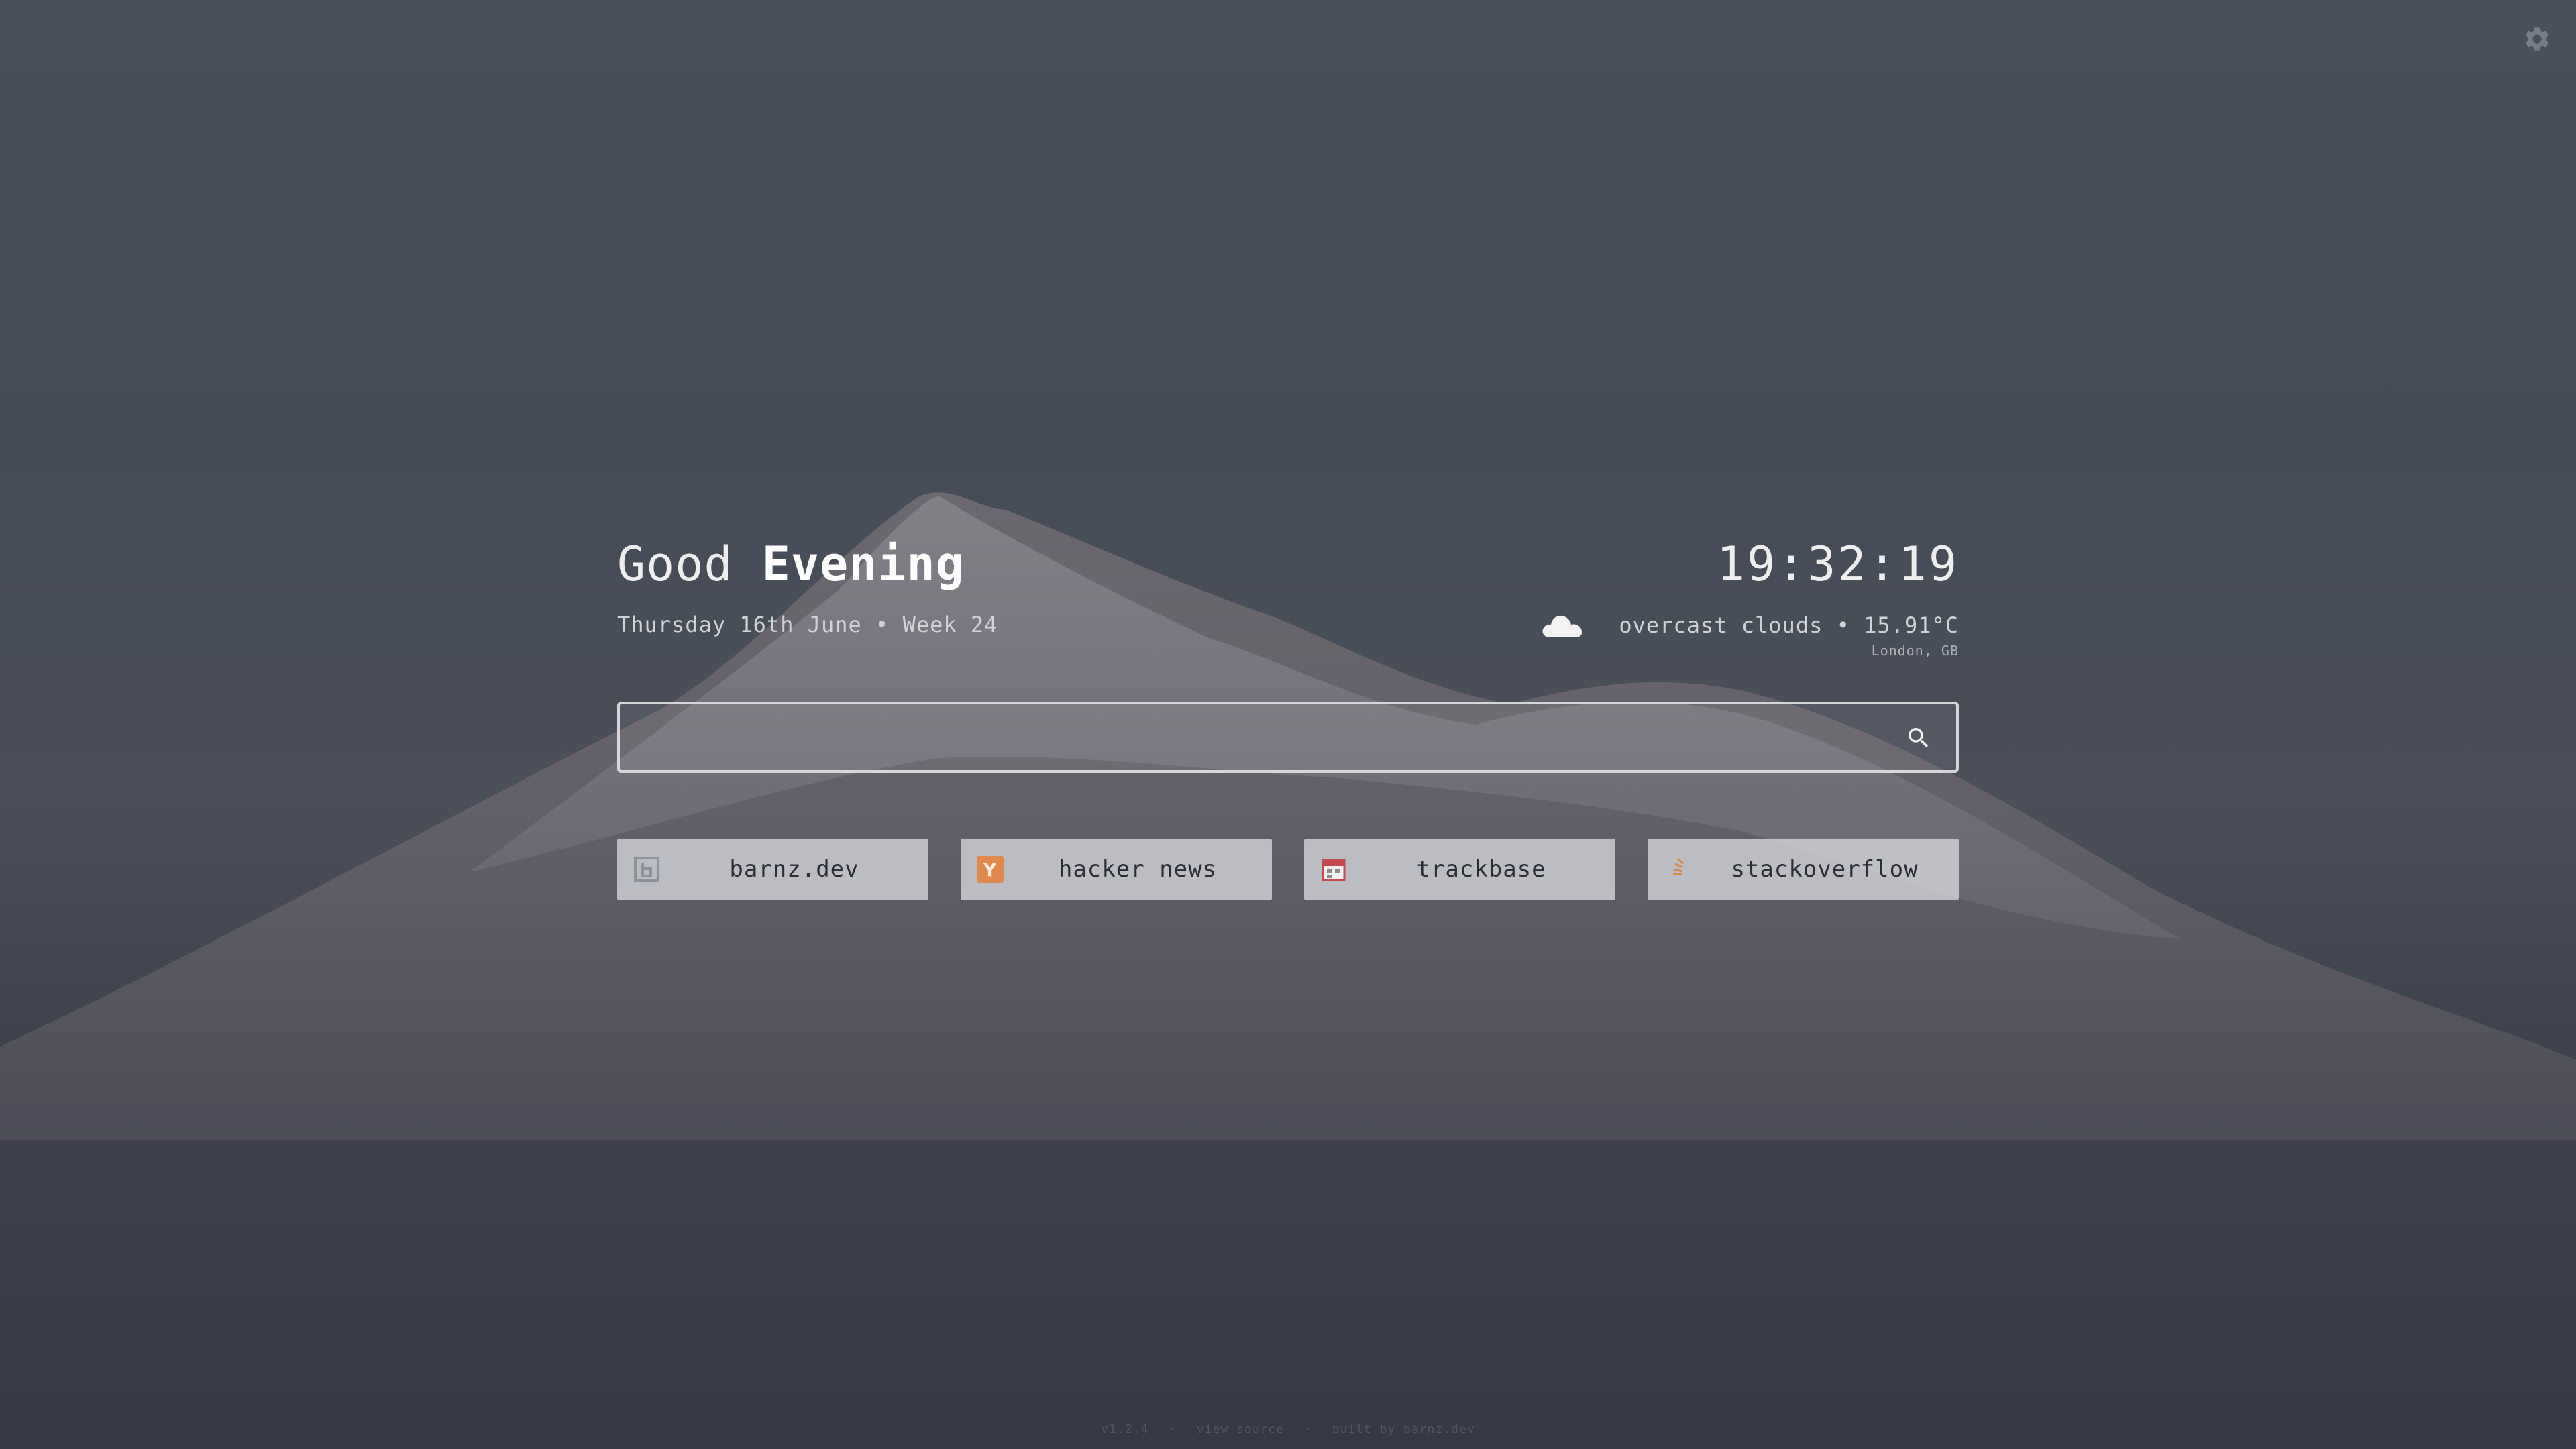  I want to click on link-trackbase: trackbase, so click(1459, 869).